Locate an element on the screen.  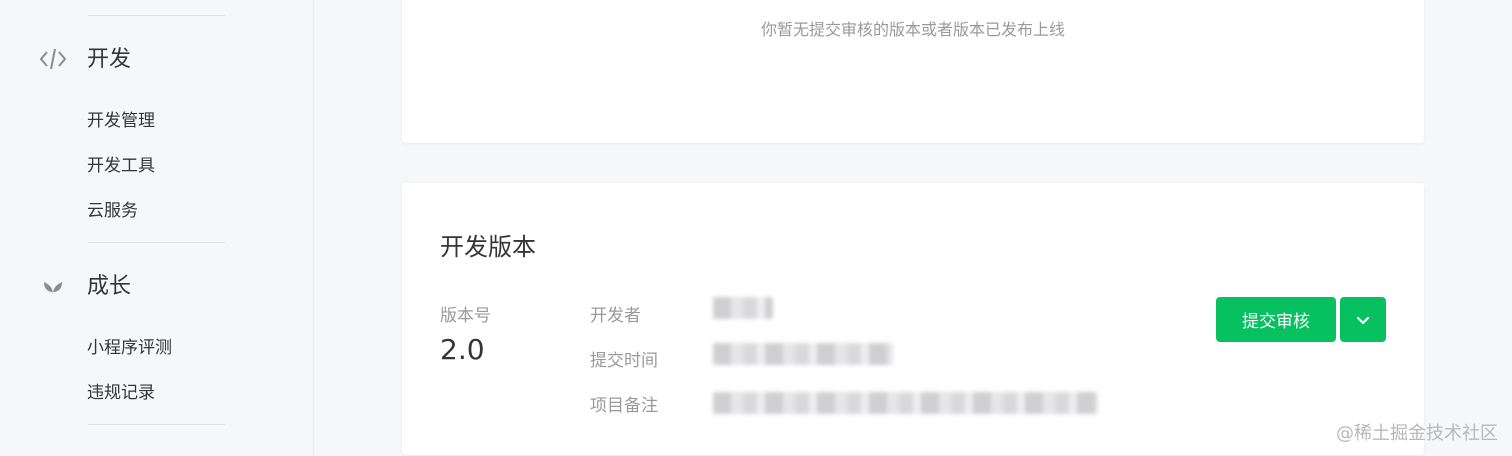
remark-label: 项目备注 is located at coordinates (624, 406).